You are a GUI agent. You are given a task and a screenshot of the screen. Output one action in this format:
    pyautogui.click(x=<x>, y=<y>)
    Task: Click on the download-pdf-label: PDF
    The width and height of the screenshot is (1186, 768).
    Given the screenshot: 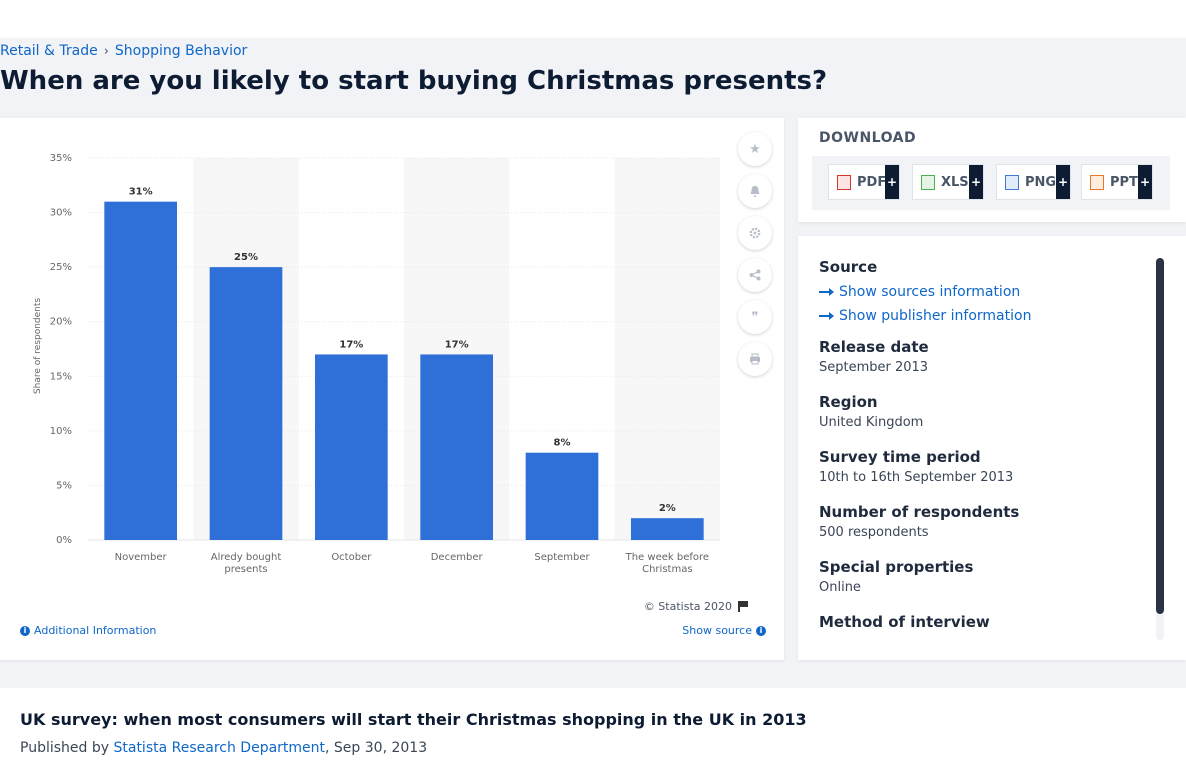 What is the action you would take?
    pyautogui.click(x=872, y=182)
    